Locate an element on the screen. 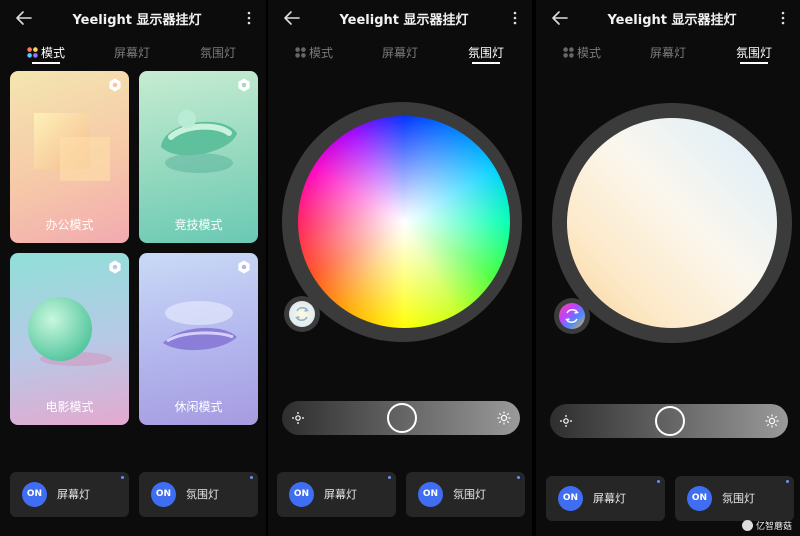  mode-card-office: 办公模式 is located at coordinates (69, 157).